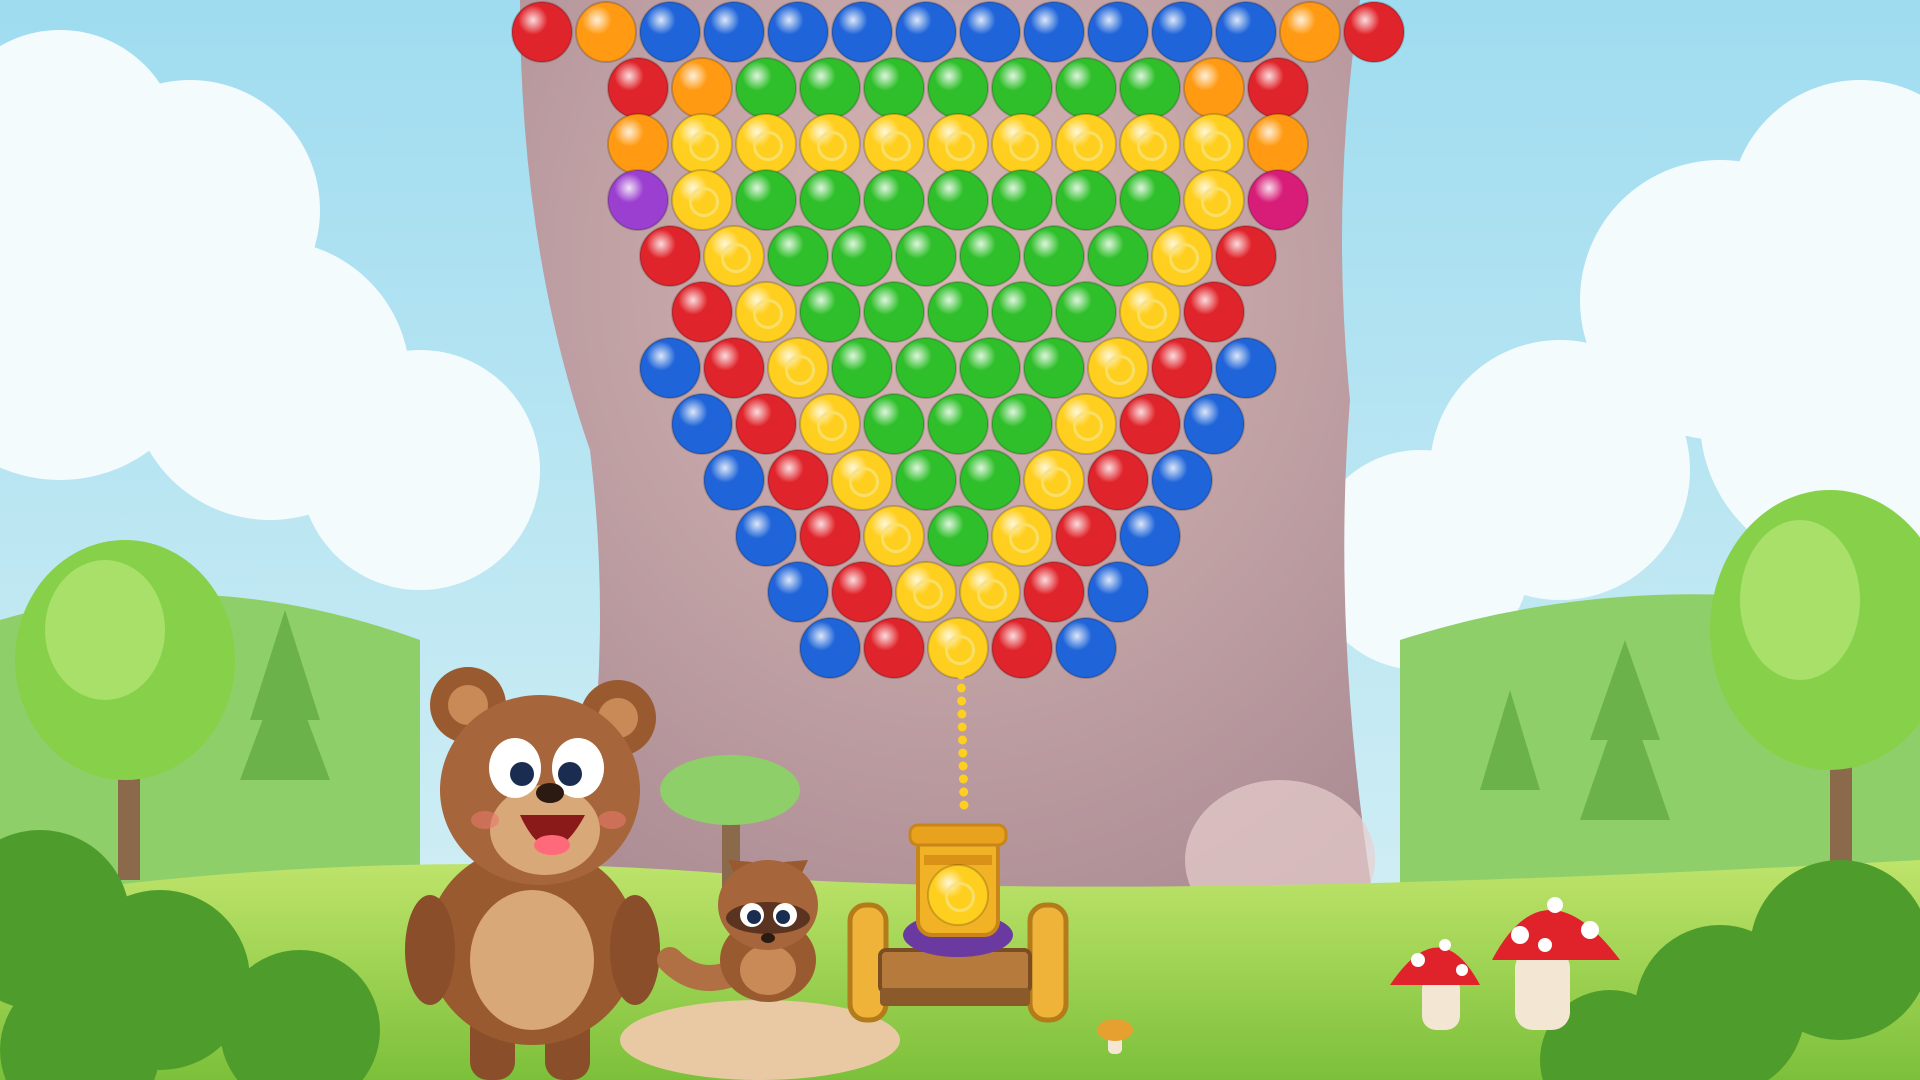  Describe the element at coordinates (638, 200) in the screenshot. I see `bubble-purple` at that location.